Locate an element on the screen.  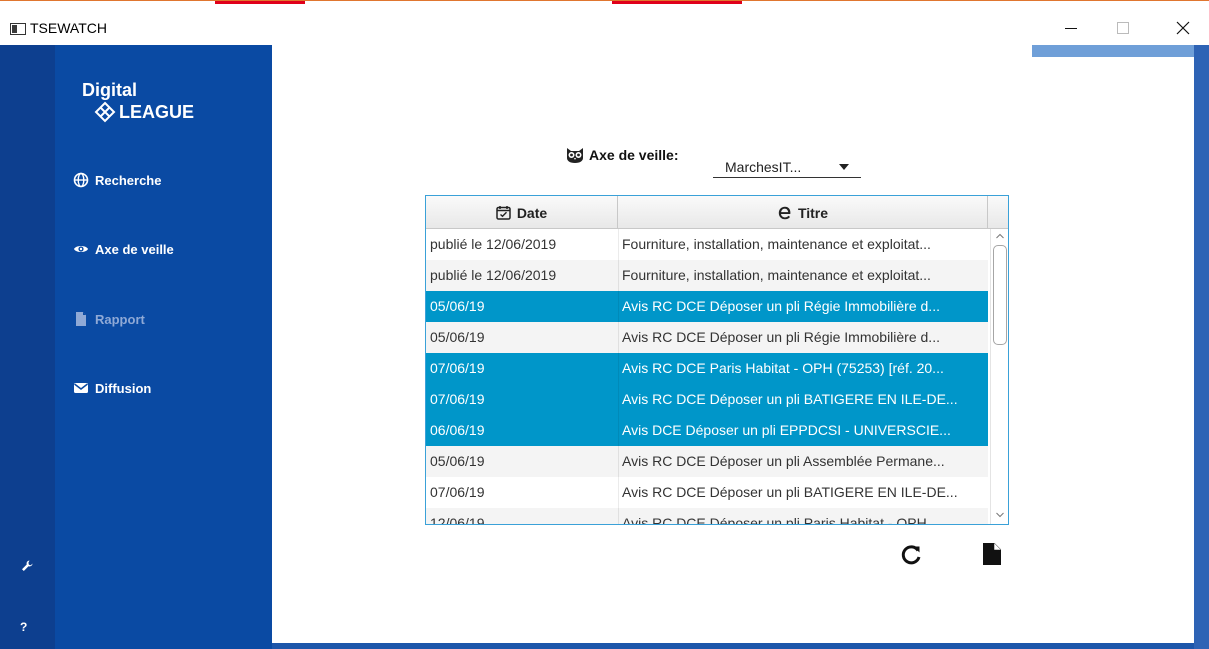
nav-recherche-label: Recherche is located at coordinates (128, 180).